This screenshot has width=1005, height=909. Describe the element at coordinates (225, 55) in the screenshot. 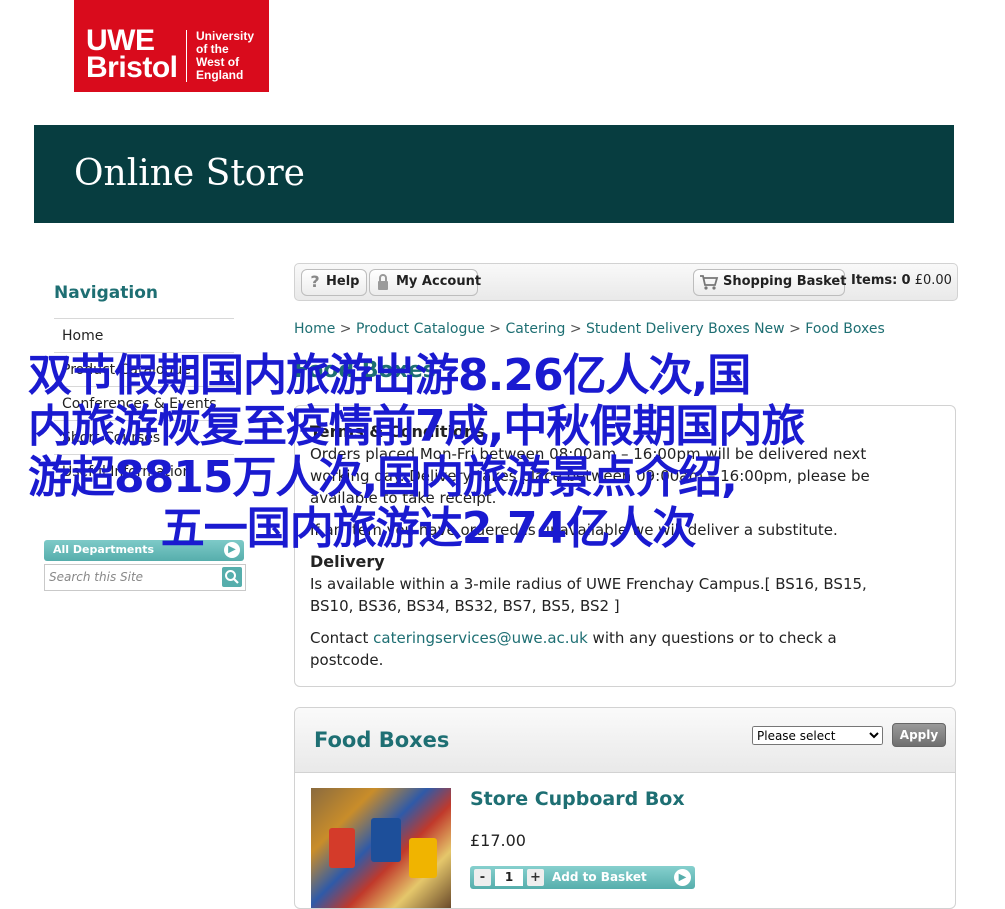

I see `logo-subtitle: University of the West of England` at that location.